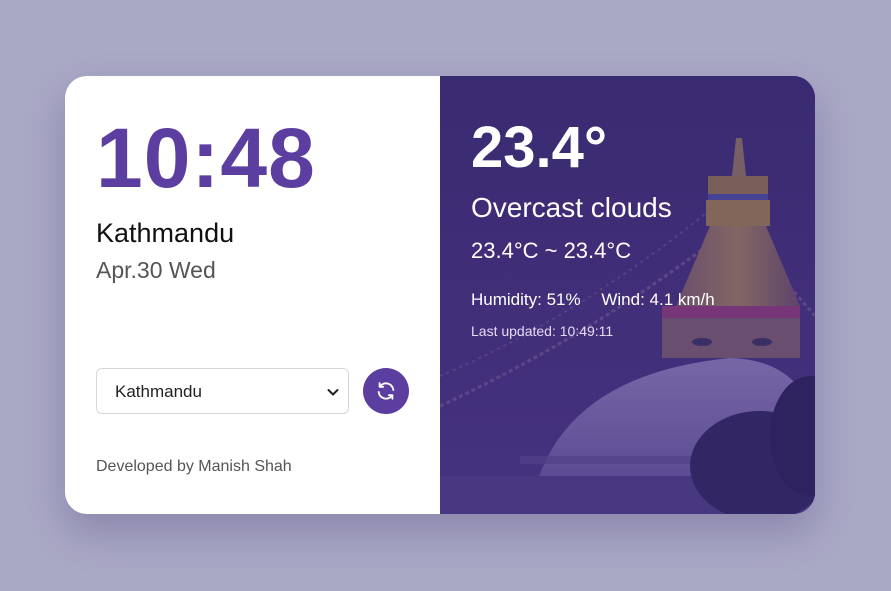  Describe the element at coordinates (158, 391) in the screenshot. I see `location-select-value: Kathmandu` at that location.